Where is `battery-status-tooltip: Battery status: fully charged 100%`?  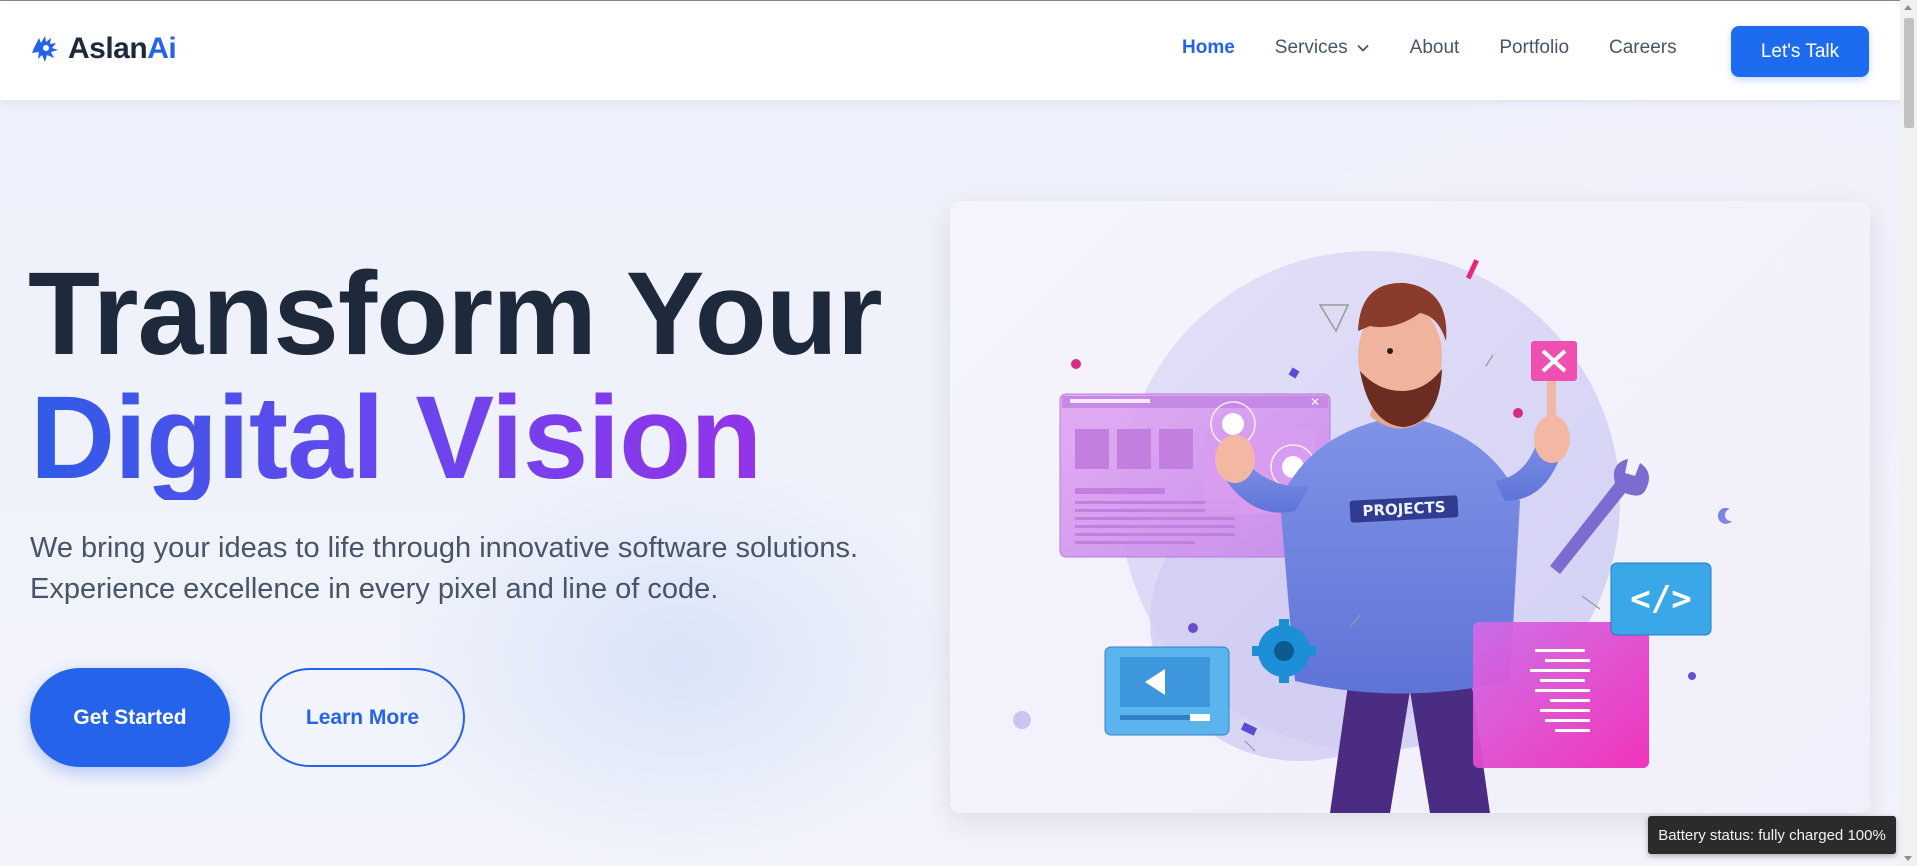 battery-status-tooltip: Battery status: fully charged 100% is located at coordinates (1772, 835).